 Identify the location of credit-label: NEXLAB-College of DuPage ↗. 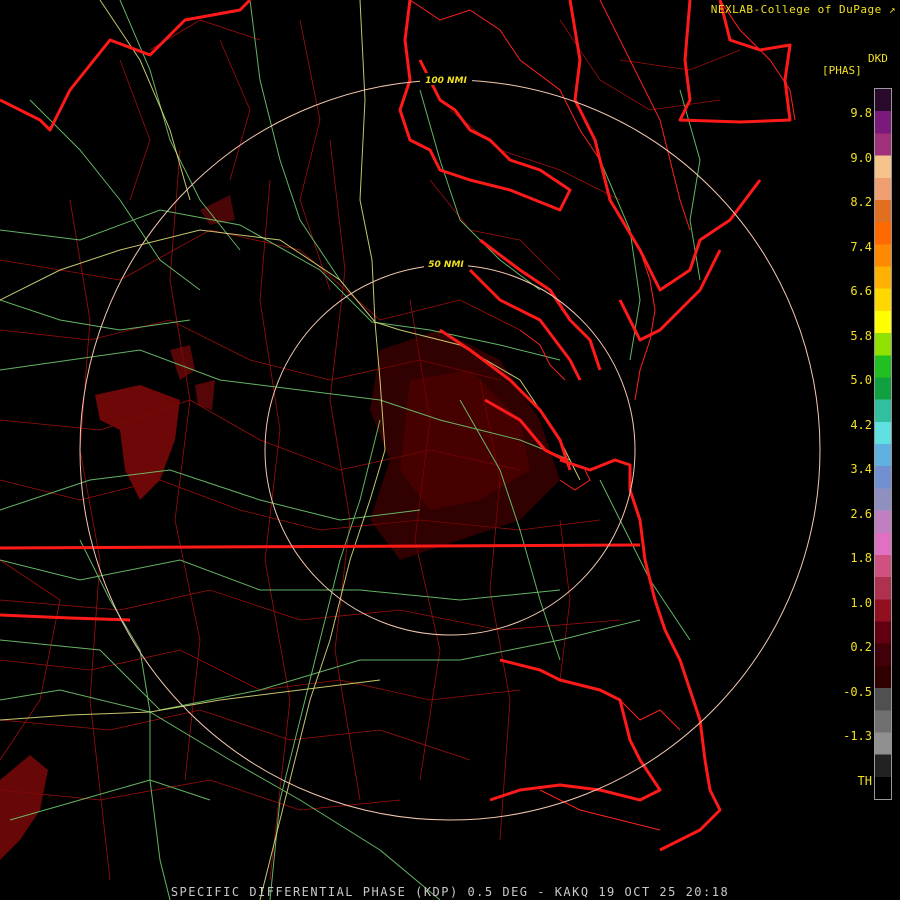
(803, 9).